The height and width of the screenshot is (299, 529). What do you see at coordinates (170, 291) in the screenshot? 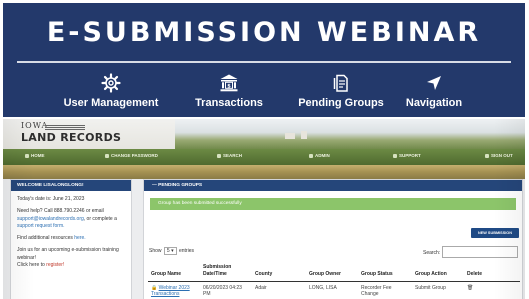
I see `group-name-link: Webinar 2023 Transactions` at bounding box center [170, 291].